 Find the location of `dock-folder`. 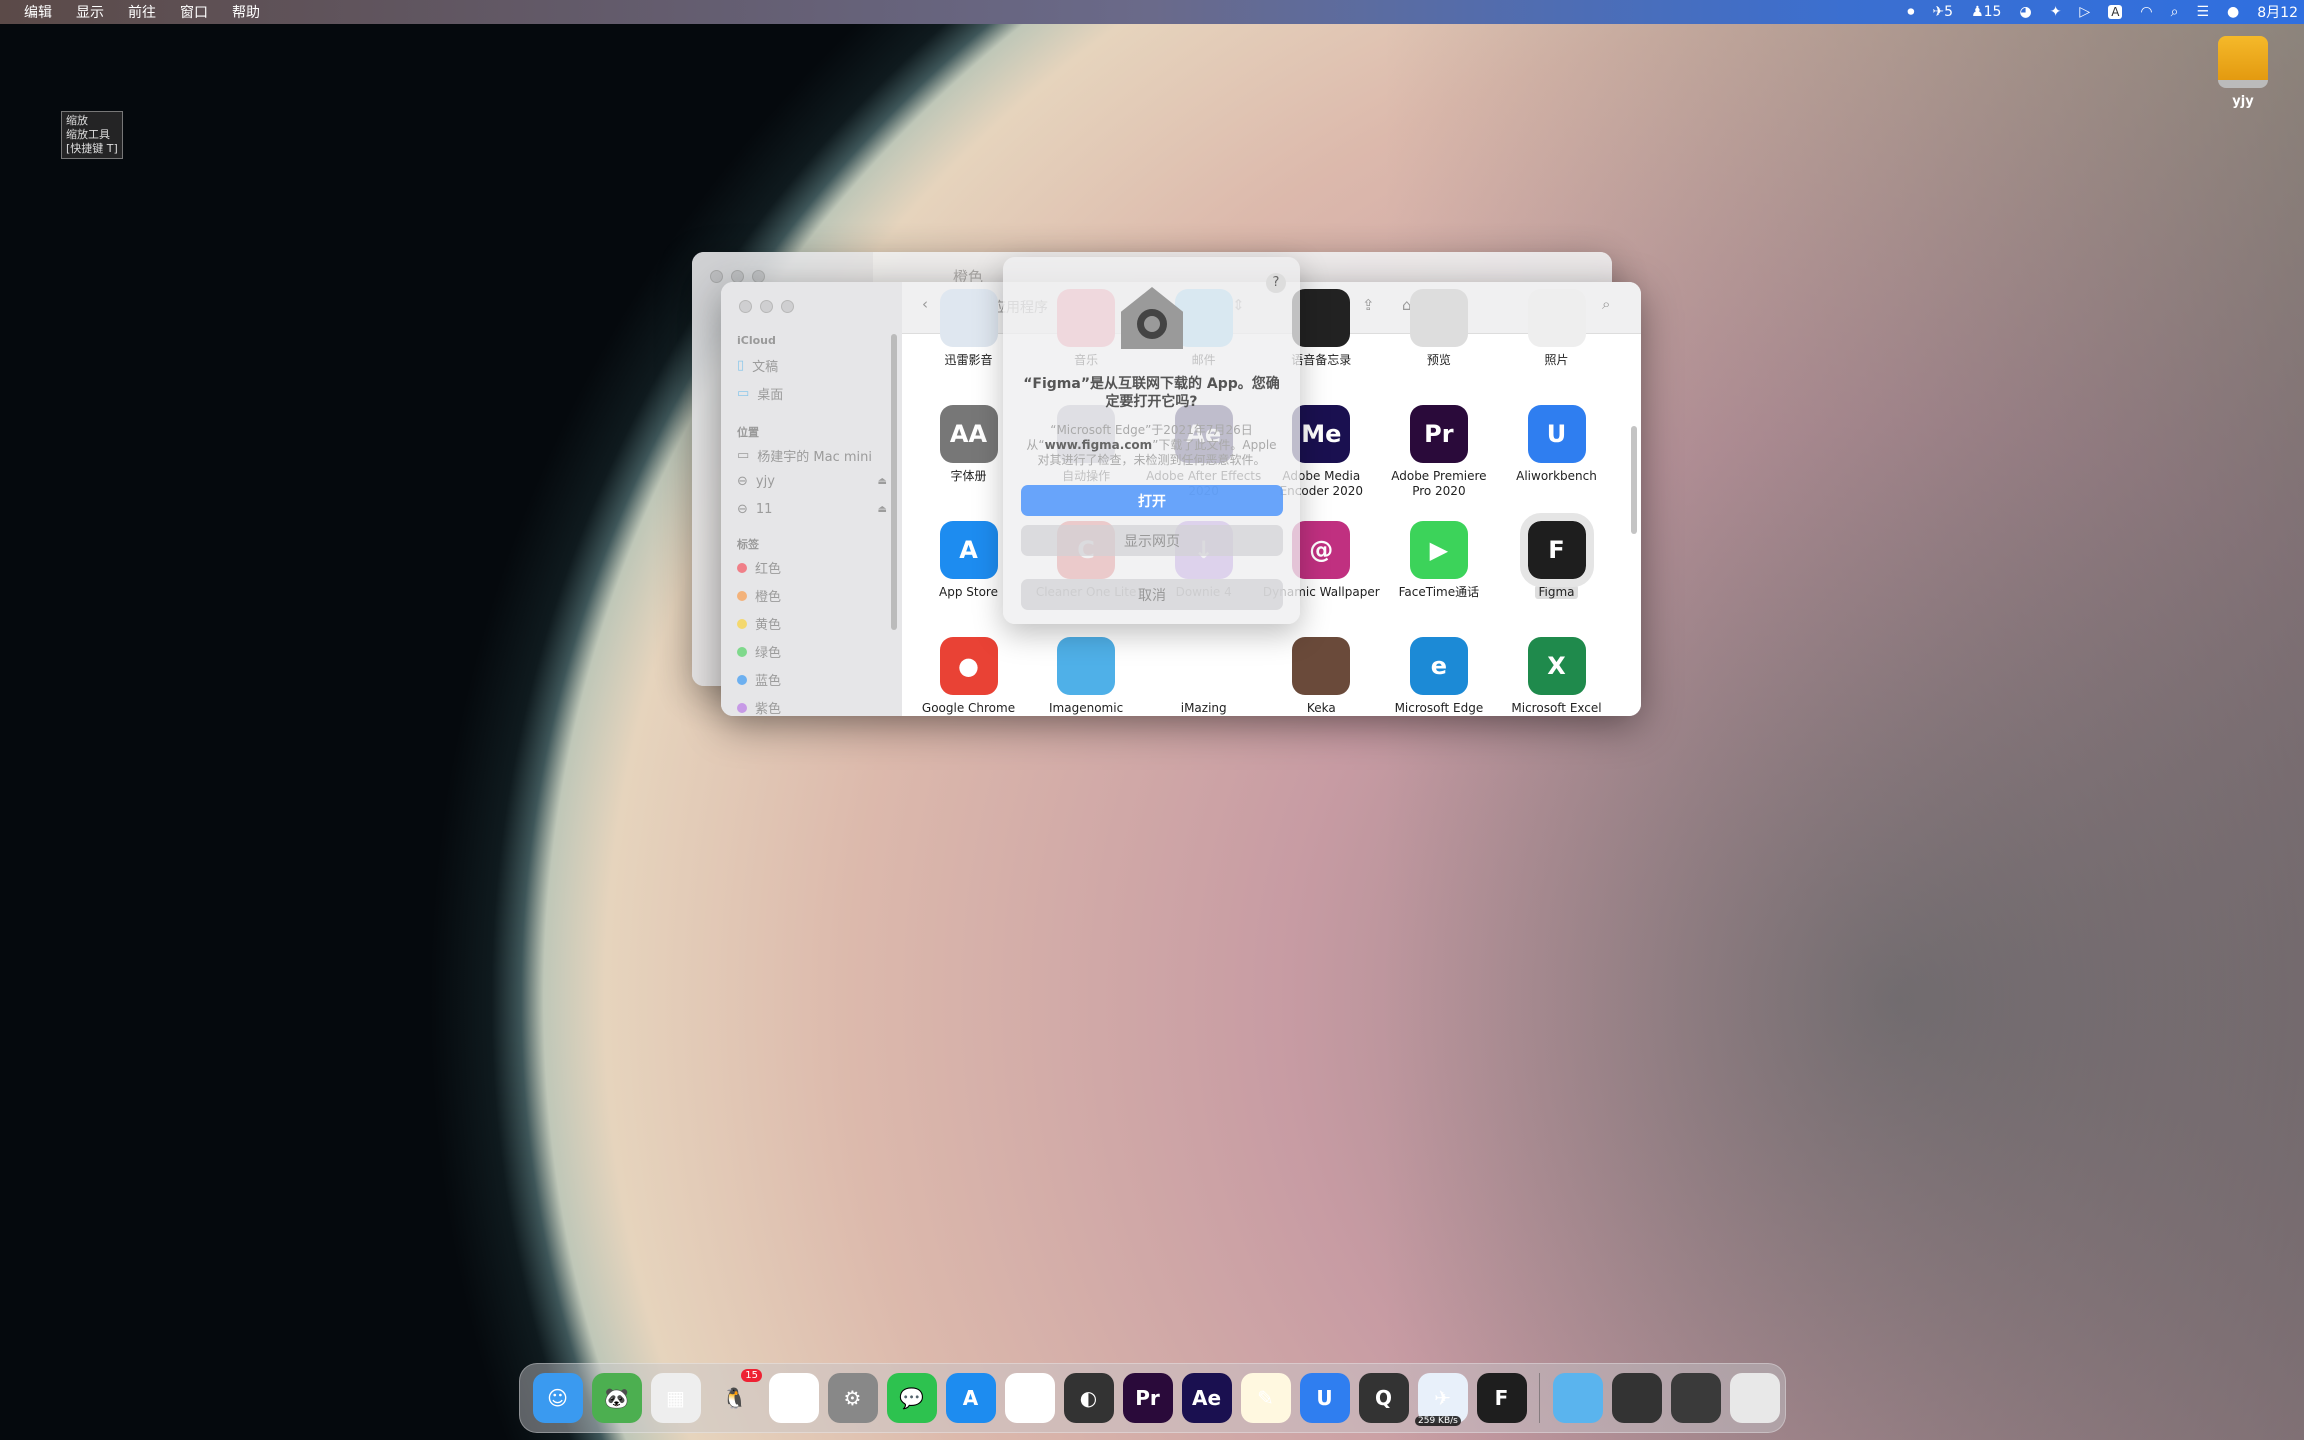

dock-folder is located at coordinates (1577, 1398).